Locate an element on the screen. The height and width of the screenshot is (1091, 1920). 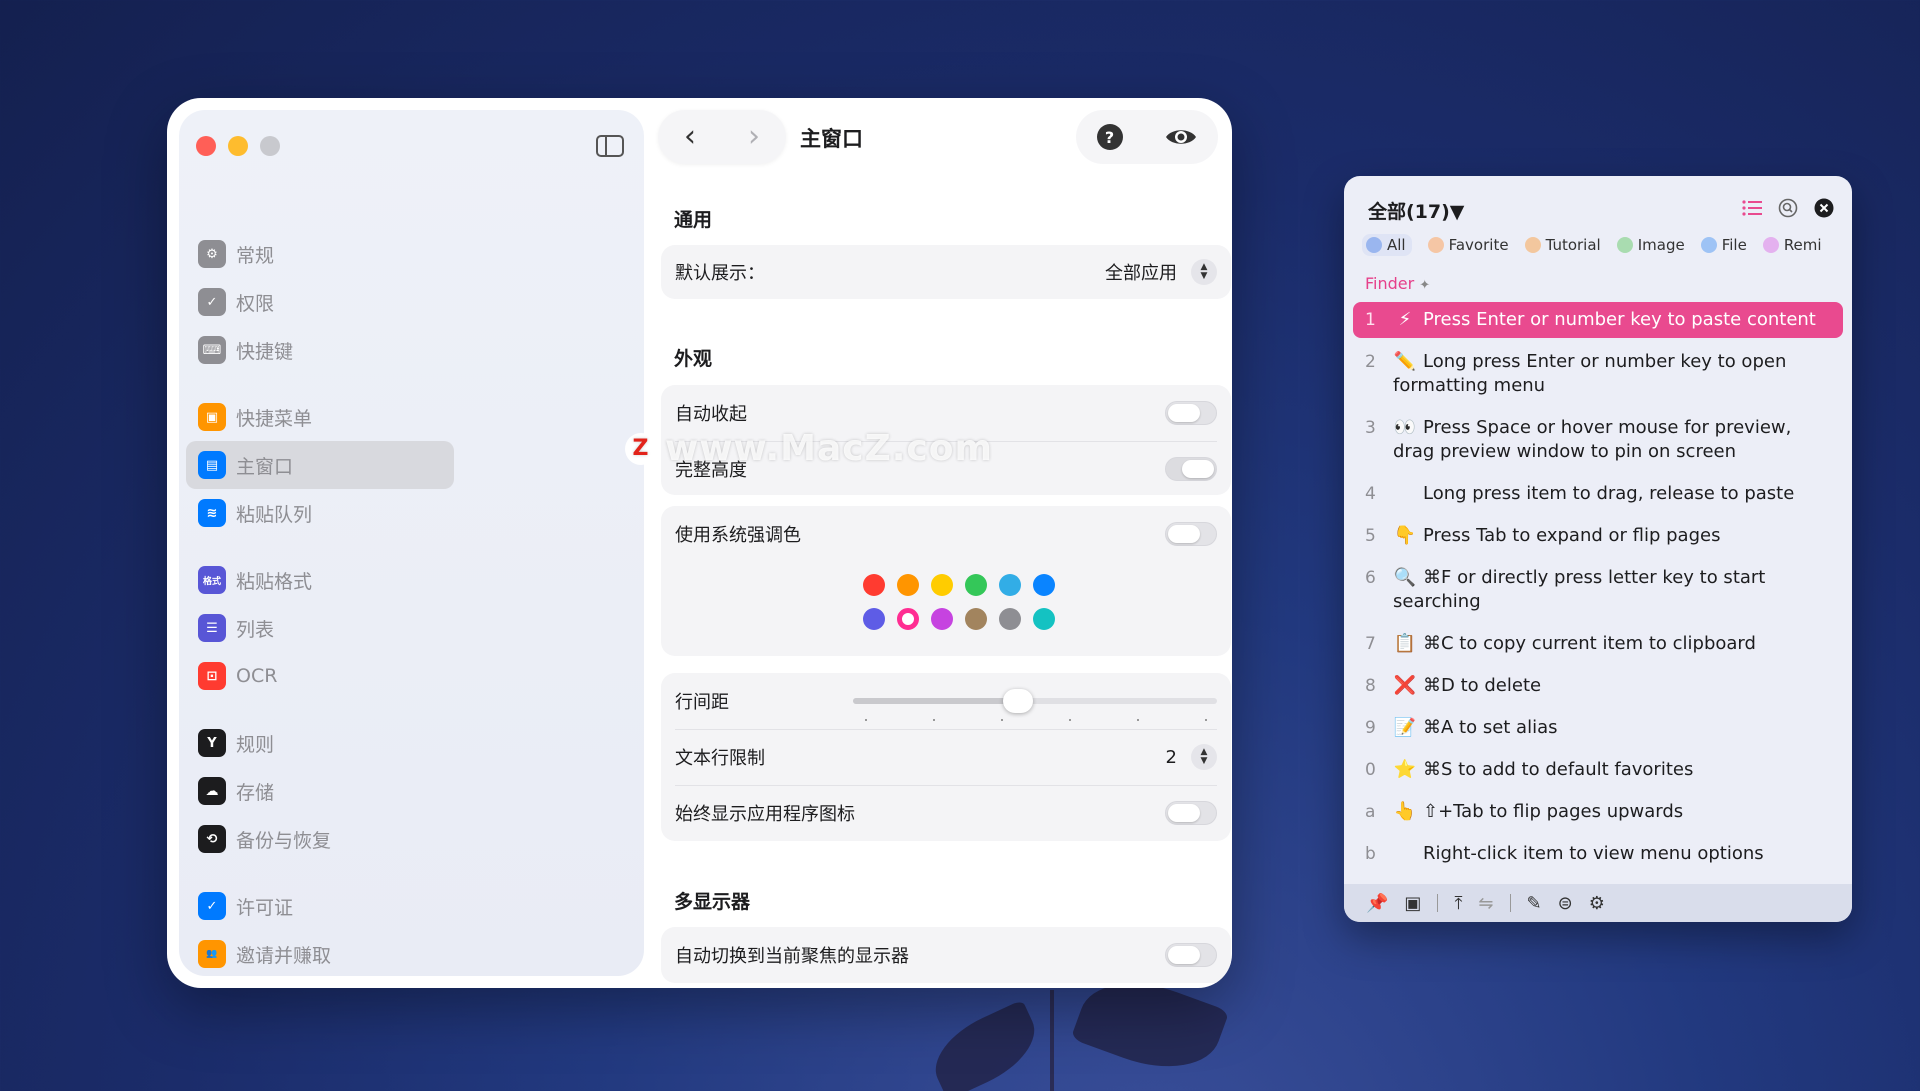
history-nav: ‹ › is located at coordinates (722, 137).